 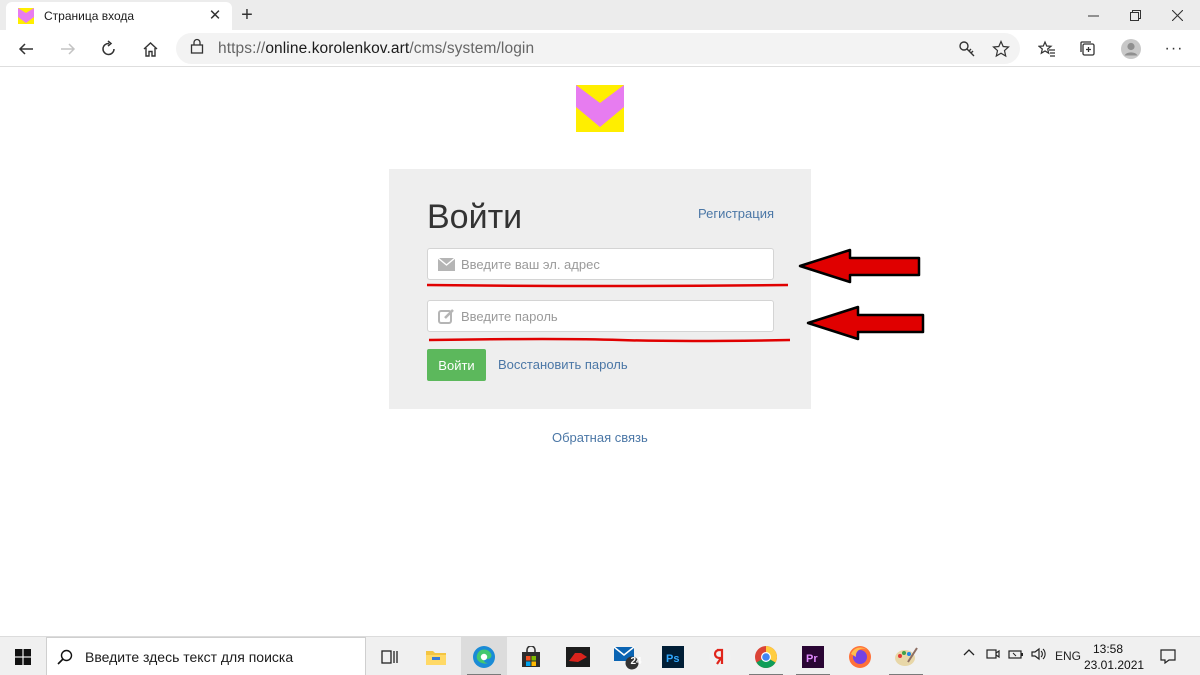 I want to click on chrome-app, so click(x=766, y=656).